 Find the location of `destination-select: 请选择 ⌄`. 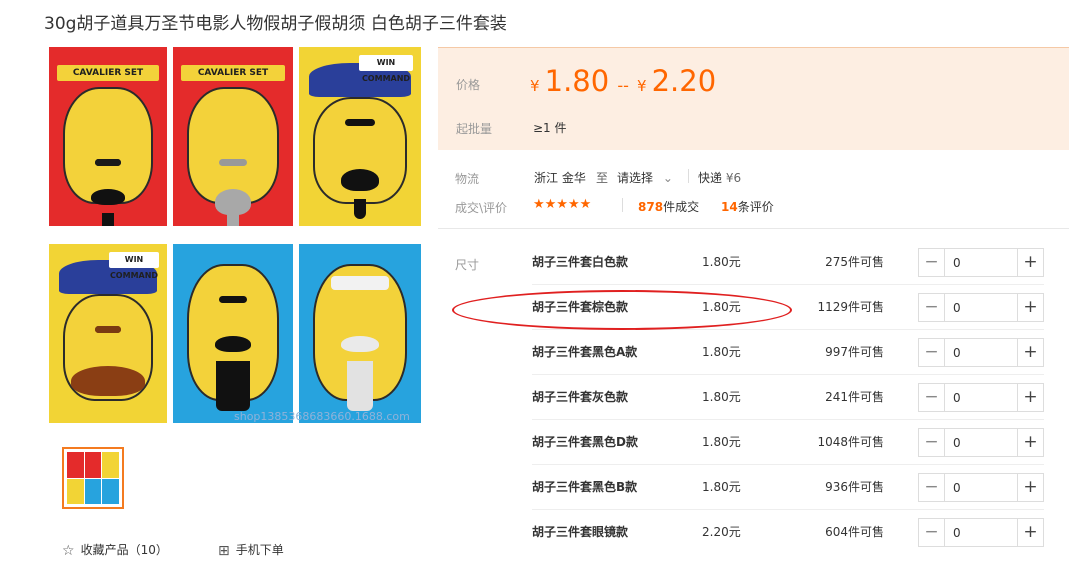

destination-select: 请选择 ⌄ is located at coordinates (645, 177).